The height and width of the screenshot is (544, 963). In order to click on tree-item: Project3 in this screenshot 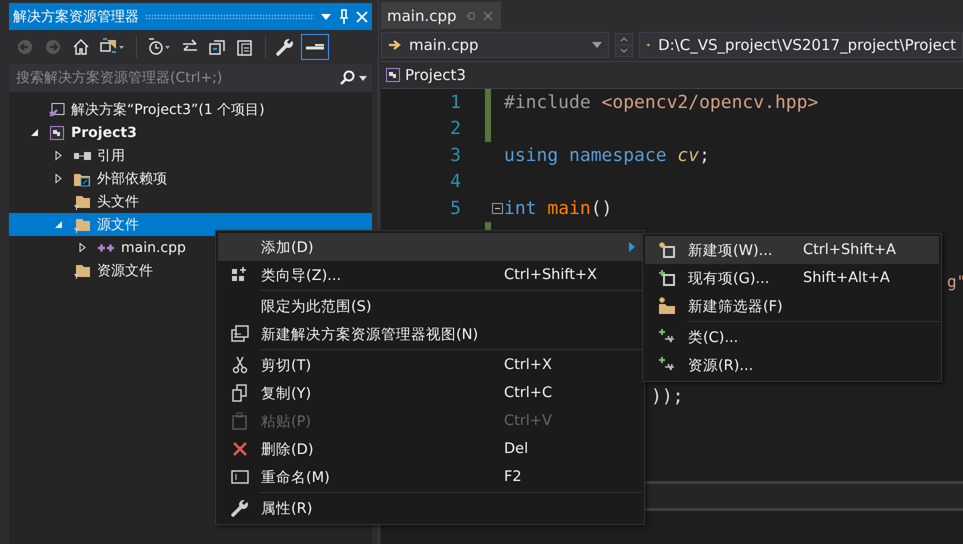, I will do `click(190, 132)`.